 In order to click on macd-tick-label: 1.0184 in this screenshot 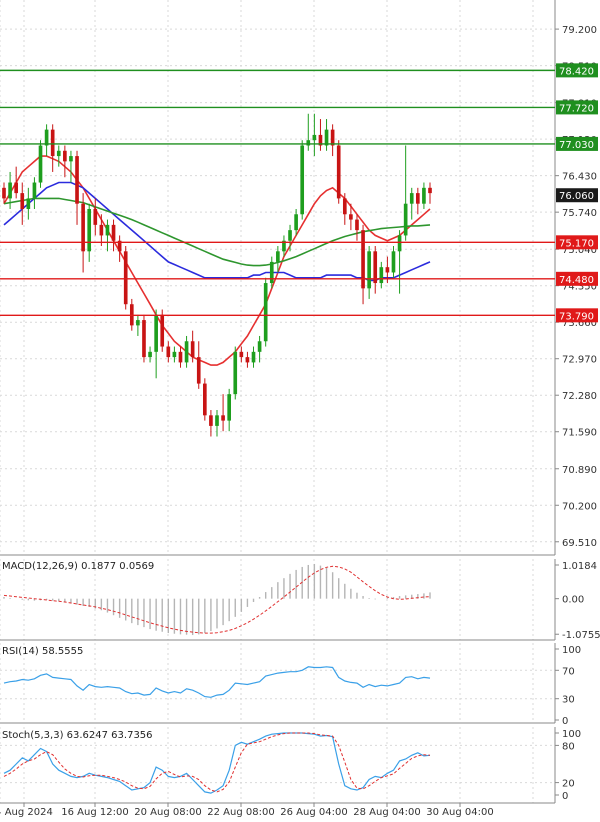, I will do `click(579, 566)`.